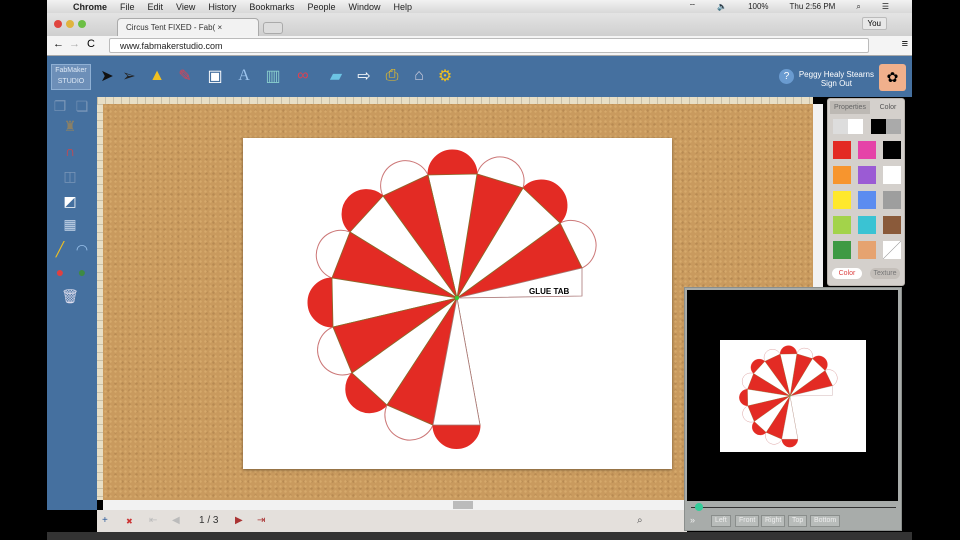 The width and height of the screenshot is (960, 540). Describe the element at coordinates (848, 126) in the screenshot. I see `fill-color-well` at that location.